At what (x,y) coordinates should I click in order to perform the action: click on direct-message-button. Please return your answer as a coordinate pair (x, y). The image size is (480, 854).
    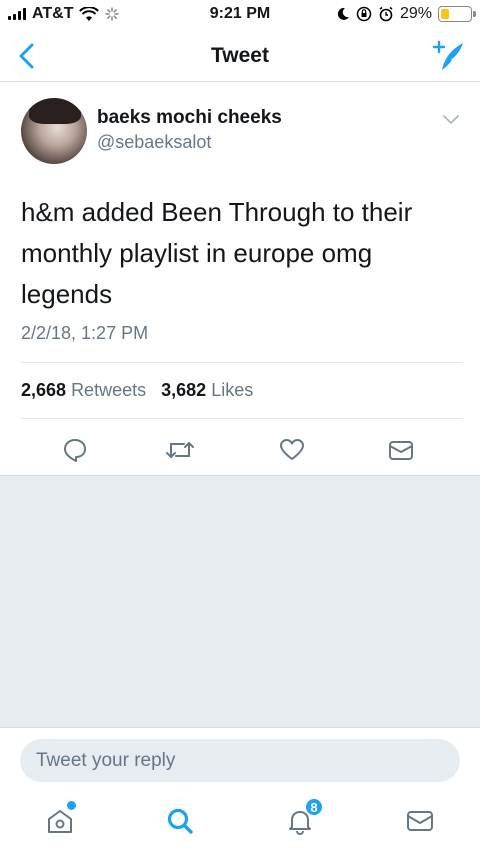
    Looking at the image, I should click on (401, 450).